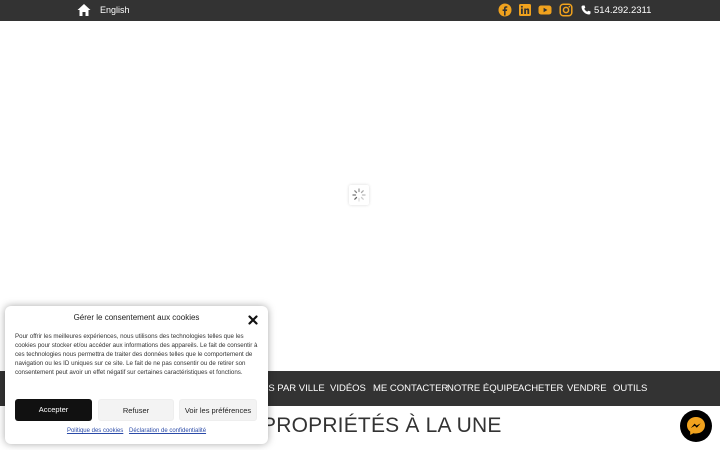  What do you see at coordinates (360, 10) in the screenshot?
I see `top-bar: English 514.292.2311` at bounding box center [360, 10].